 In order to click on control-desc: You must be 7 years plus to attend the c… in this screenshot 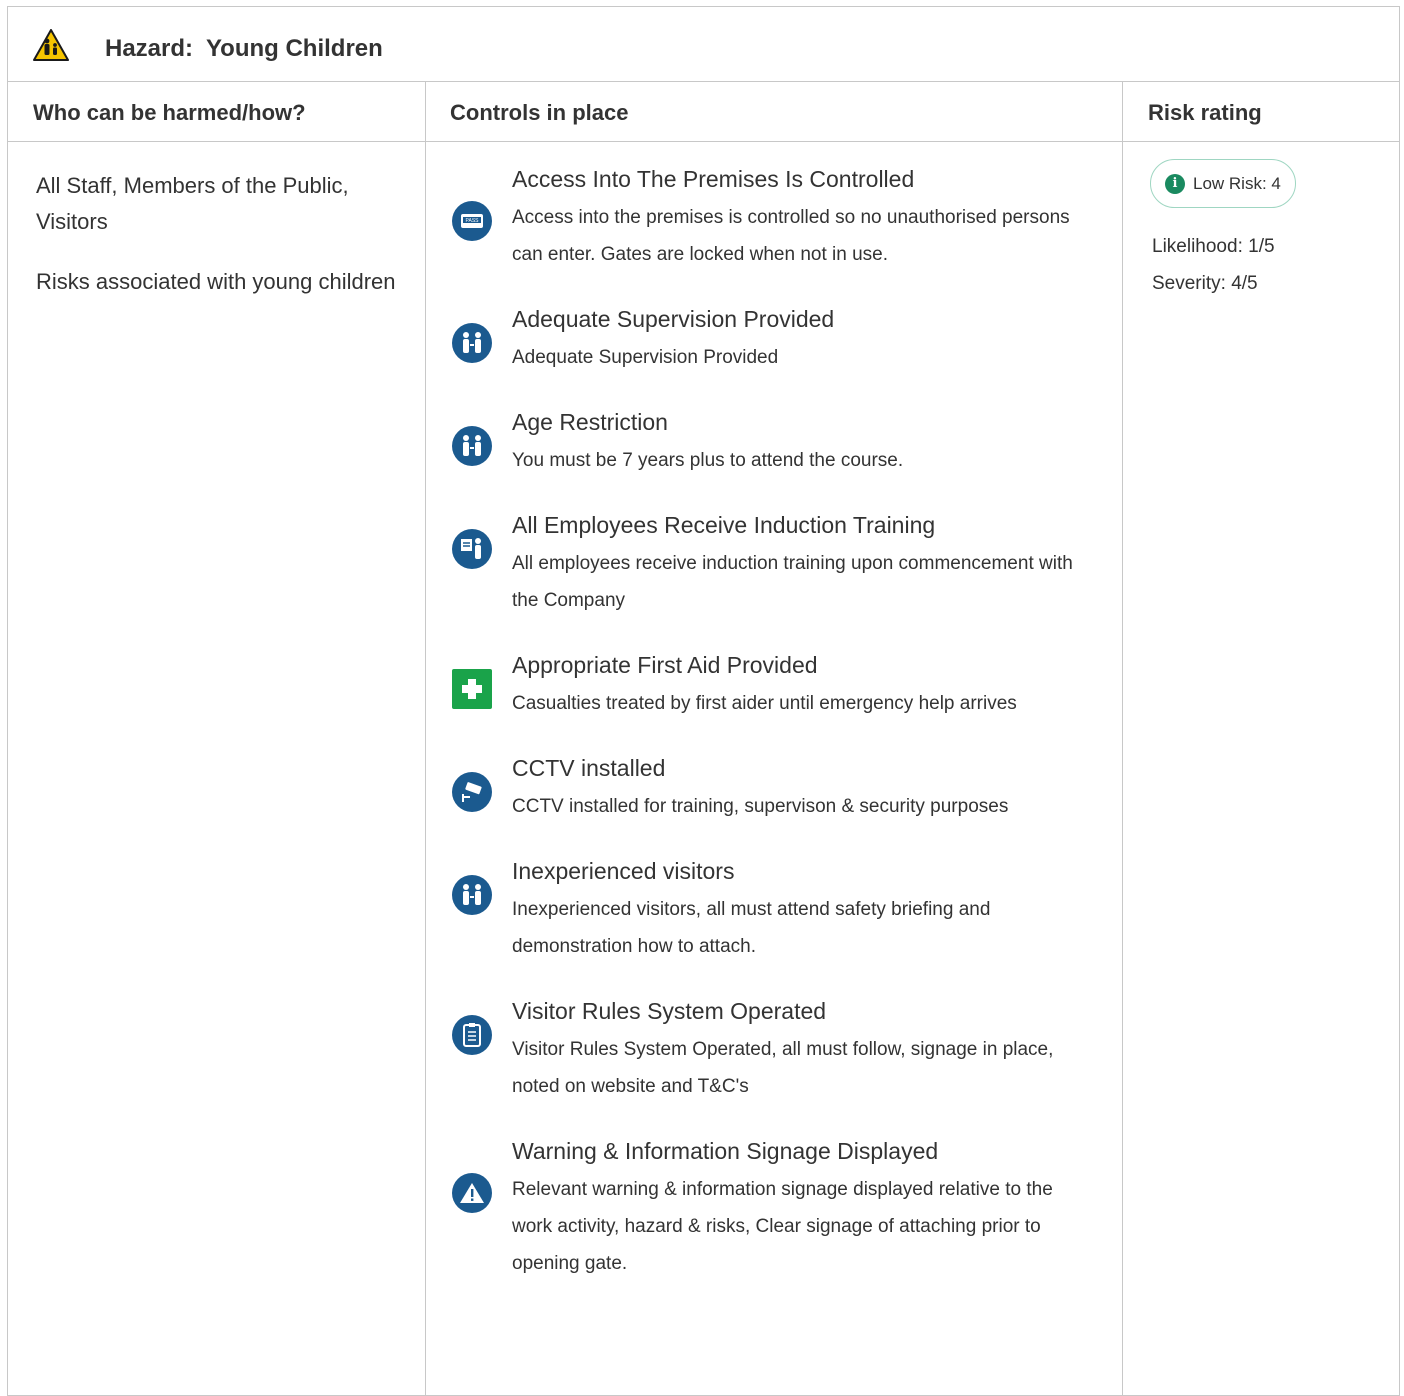, I will do `click(708, 460)`.